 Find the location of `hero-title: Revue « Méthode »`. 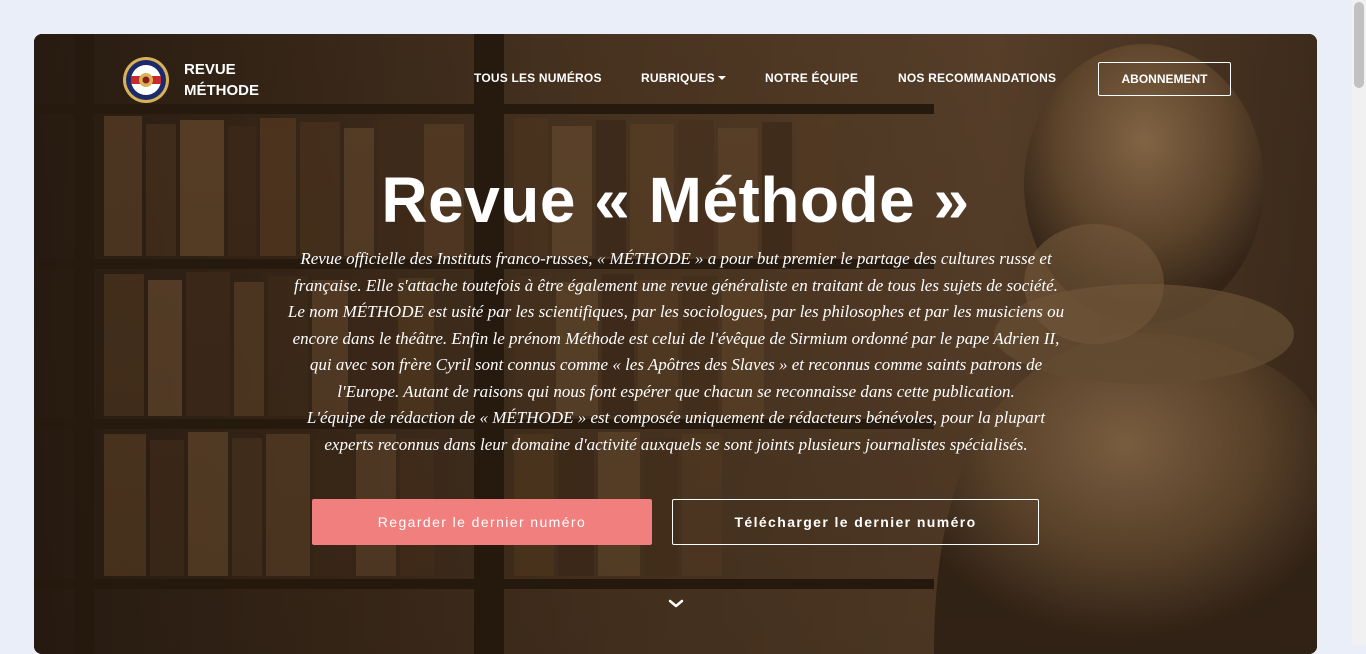

hero-title: Revue « Méthode » is located at coordinates (675, 200).